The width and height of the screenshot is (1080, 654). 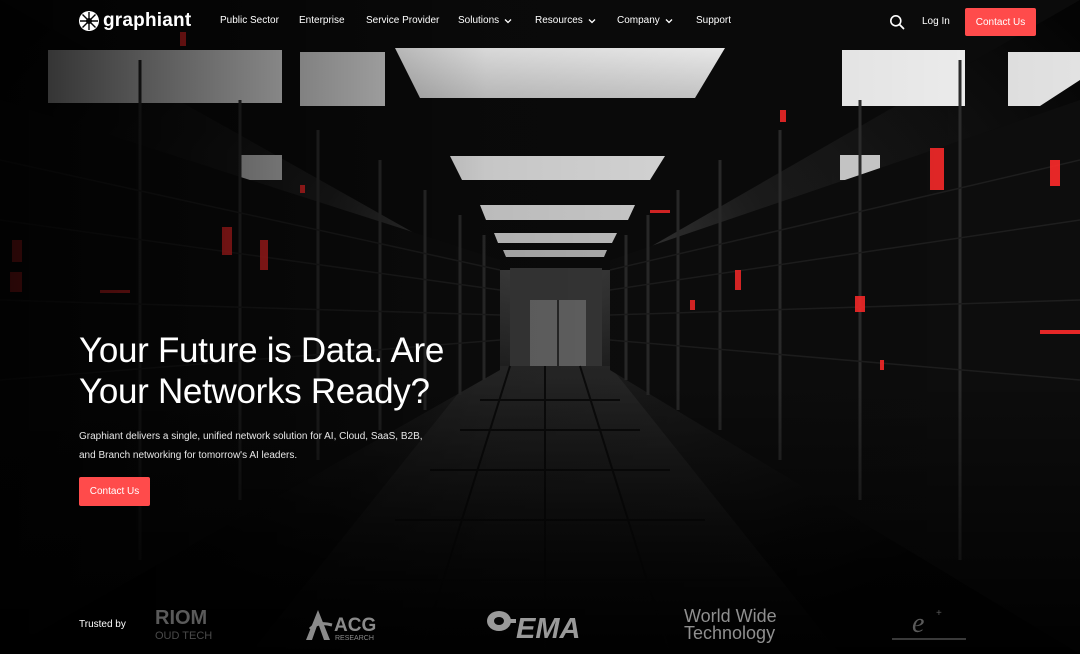 I want to click on nav-label: Support, so click(x=714, y=20).